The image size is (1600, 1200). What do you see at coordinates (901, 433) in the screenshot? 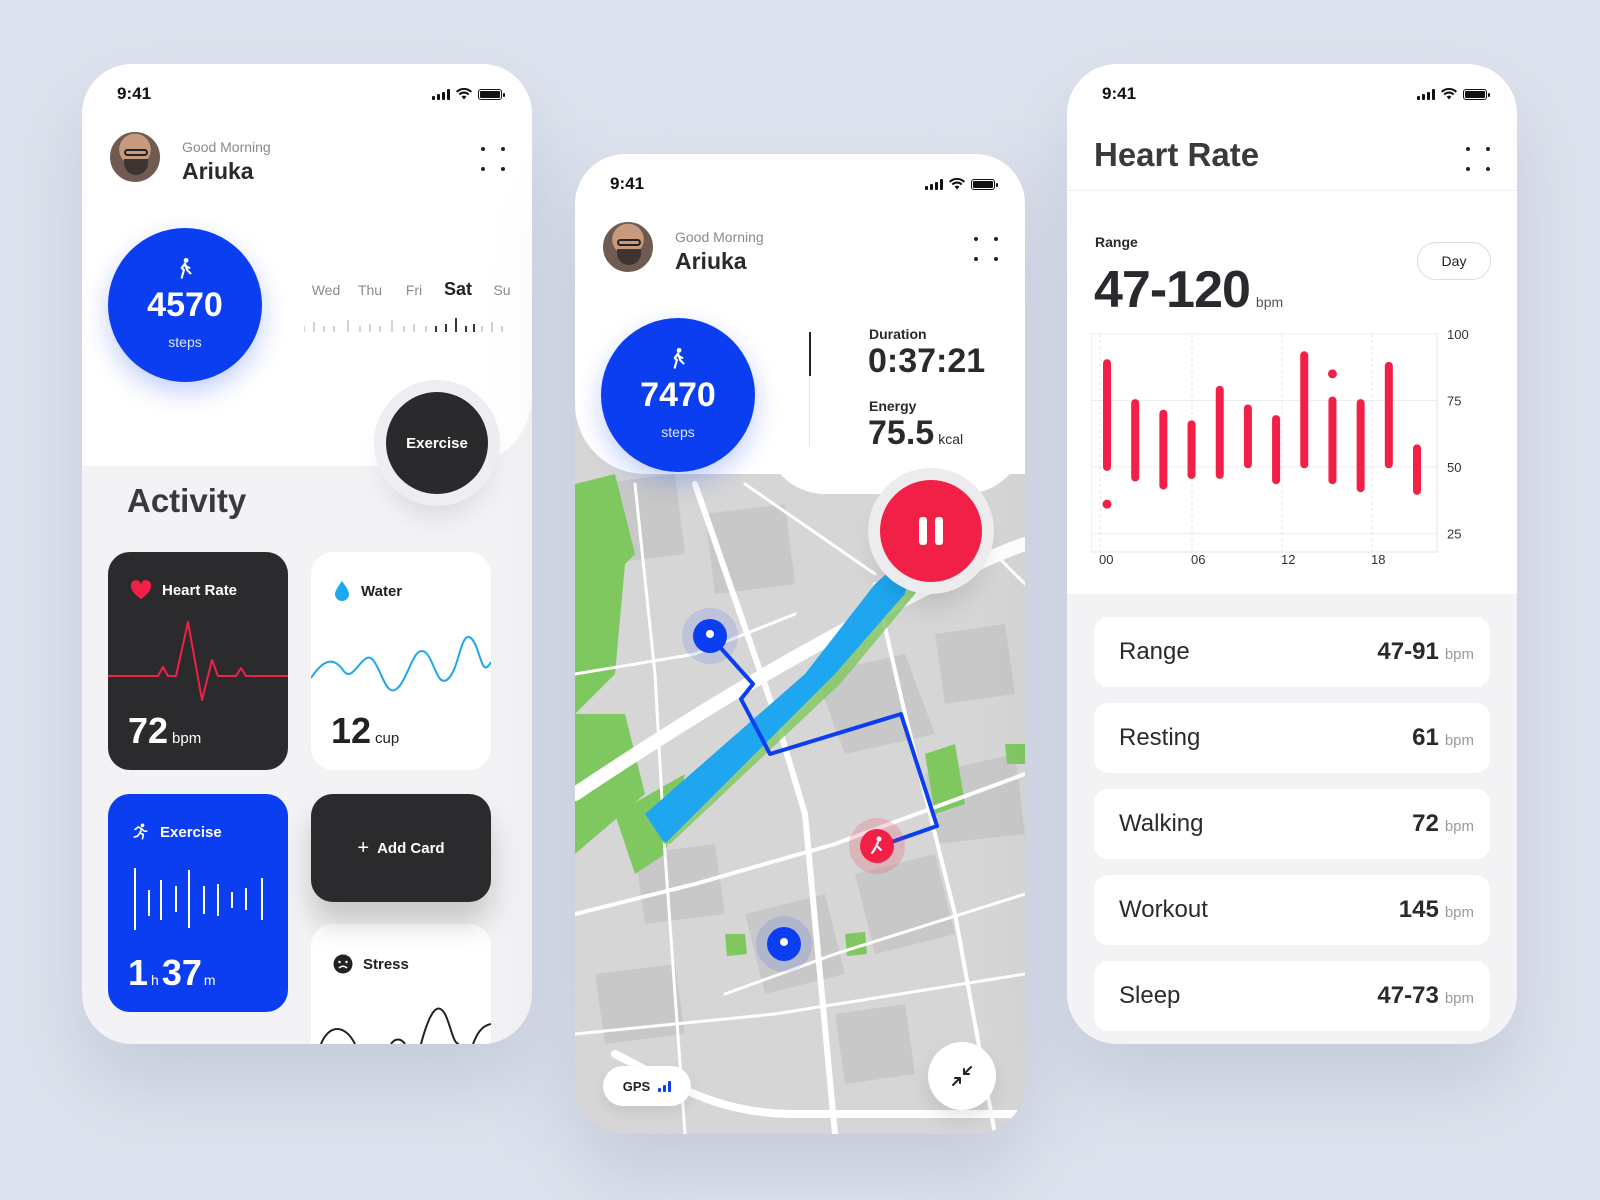
I see `energy-value: 75.5` at bounding box center [901, 433].